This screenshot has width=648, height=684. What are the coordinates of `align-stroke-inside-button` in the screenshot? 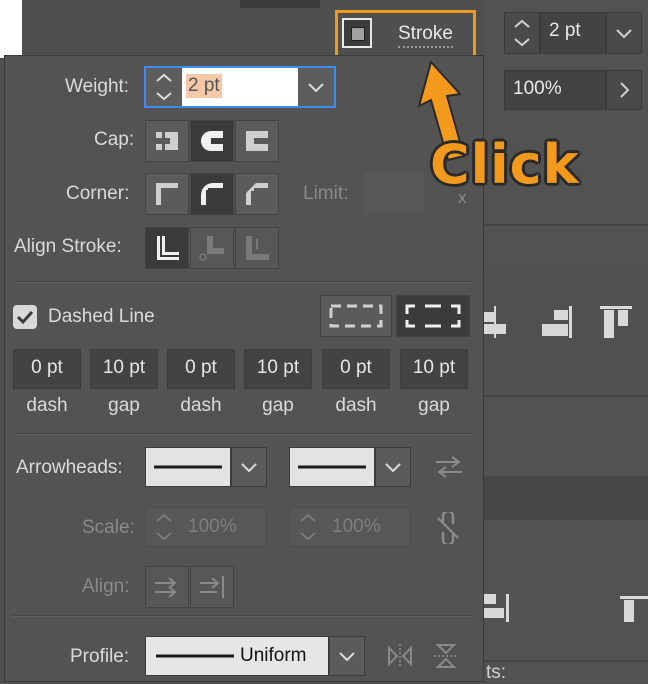 It's located at (212, 248).